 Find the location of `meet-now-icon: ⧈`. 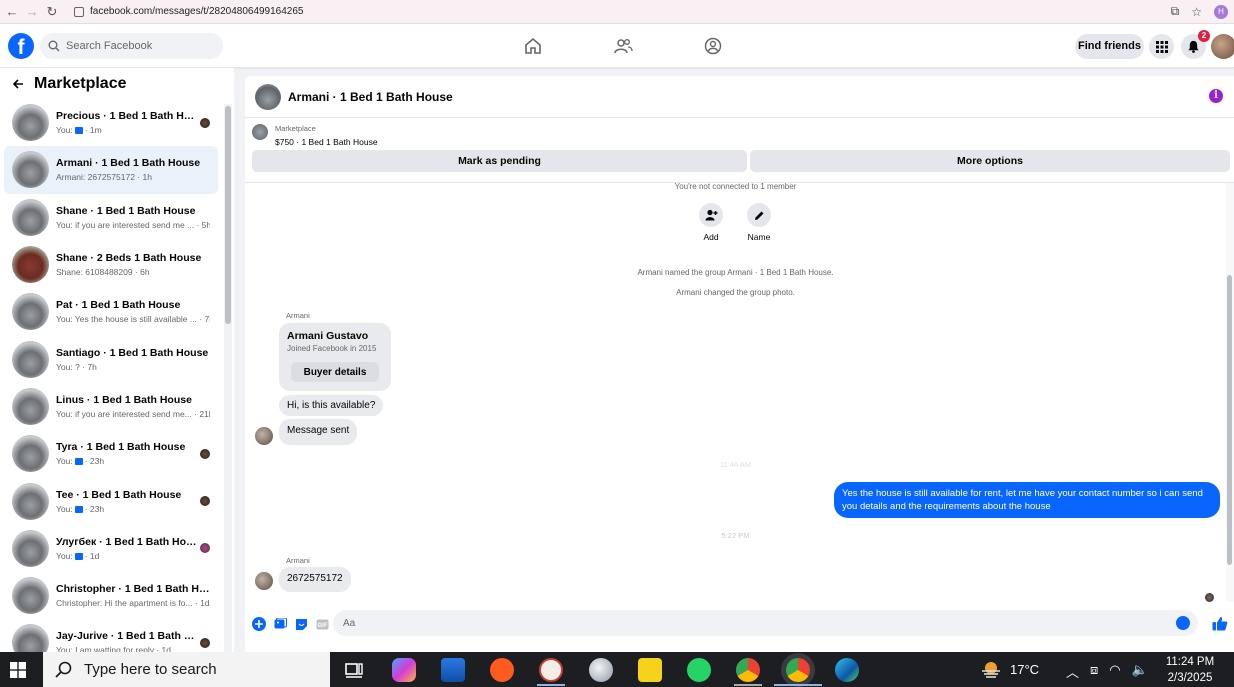

meet-now-icon: ⧈ is located at coordinates (1094, 671).